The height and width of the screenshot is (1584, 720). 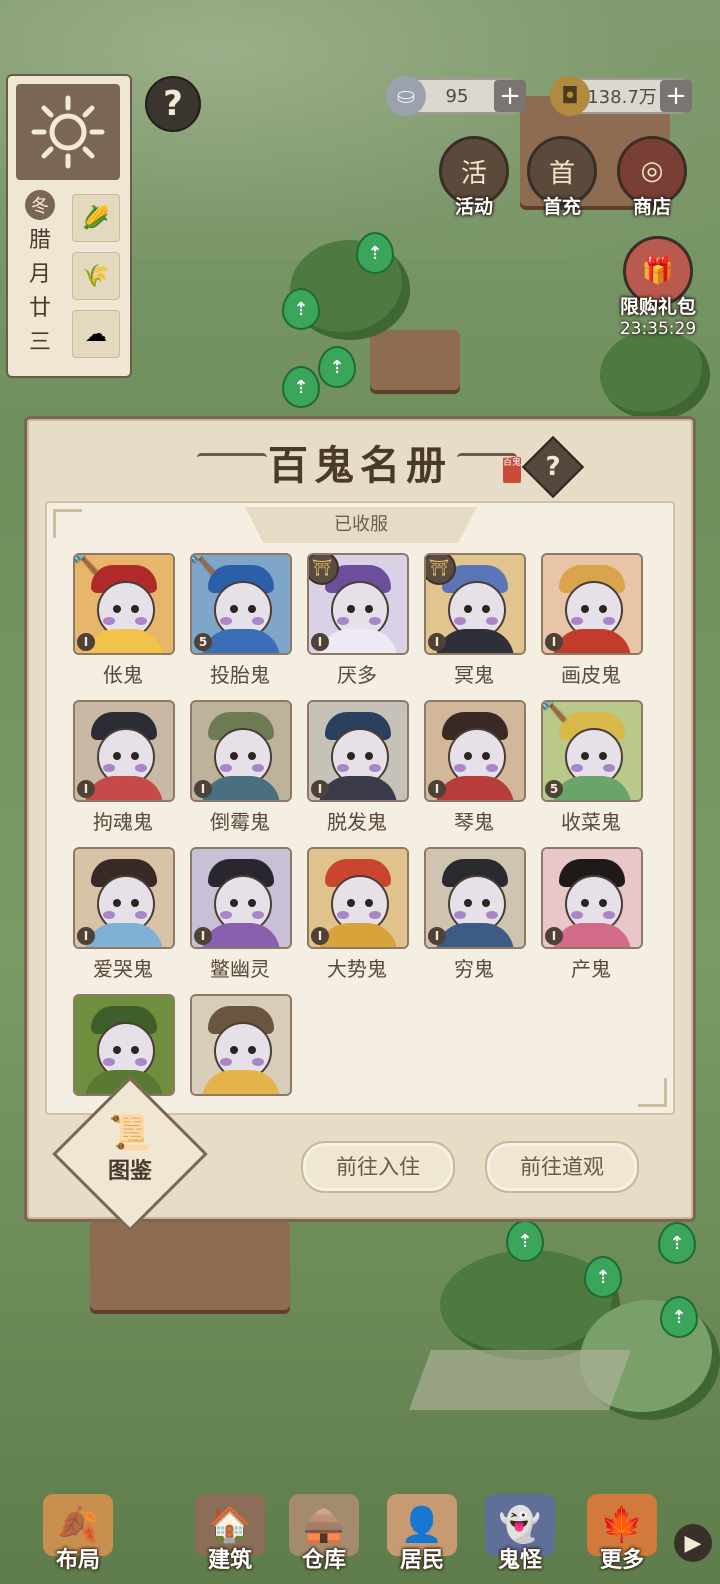 I want to click on ghost-name: 伥鬼, so click(x=123, y=675).